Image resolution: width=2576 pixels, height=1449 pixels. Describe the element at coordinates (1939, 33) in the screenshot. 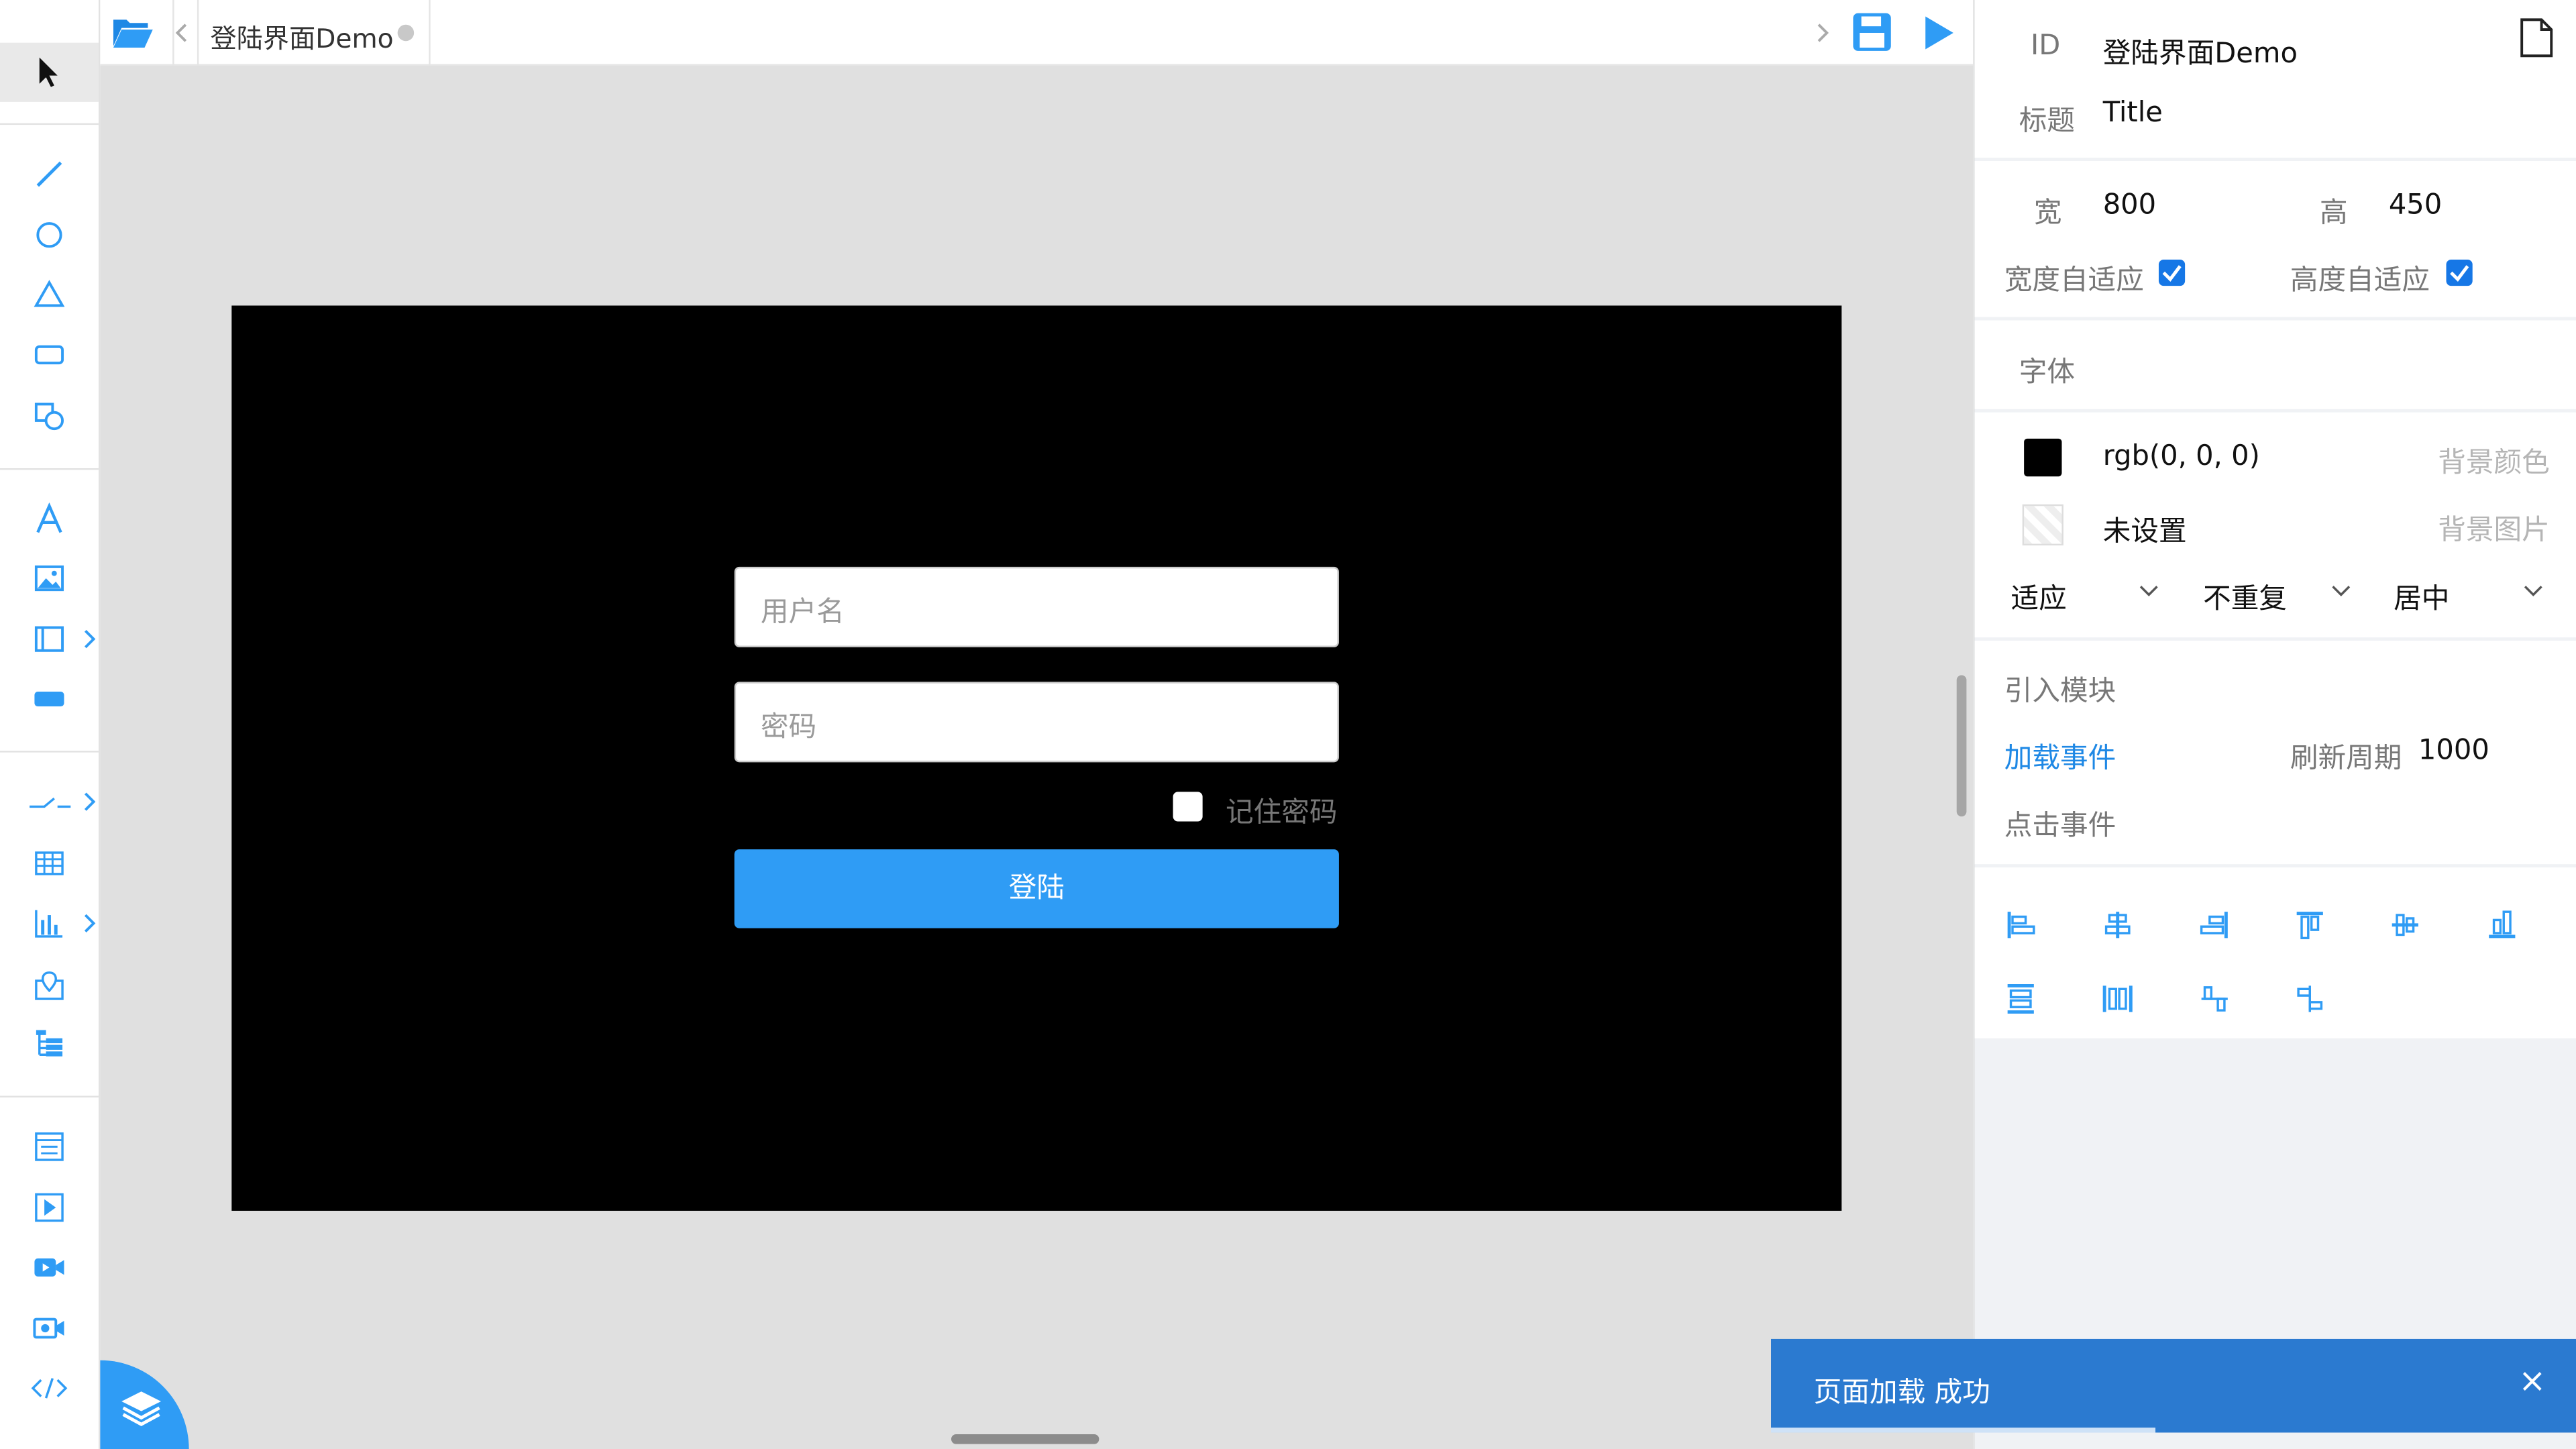

I see `run-icon` at that location.